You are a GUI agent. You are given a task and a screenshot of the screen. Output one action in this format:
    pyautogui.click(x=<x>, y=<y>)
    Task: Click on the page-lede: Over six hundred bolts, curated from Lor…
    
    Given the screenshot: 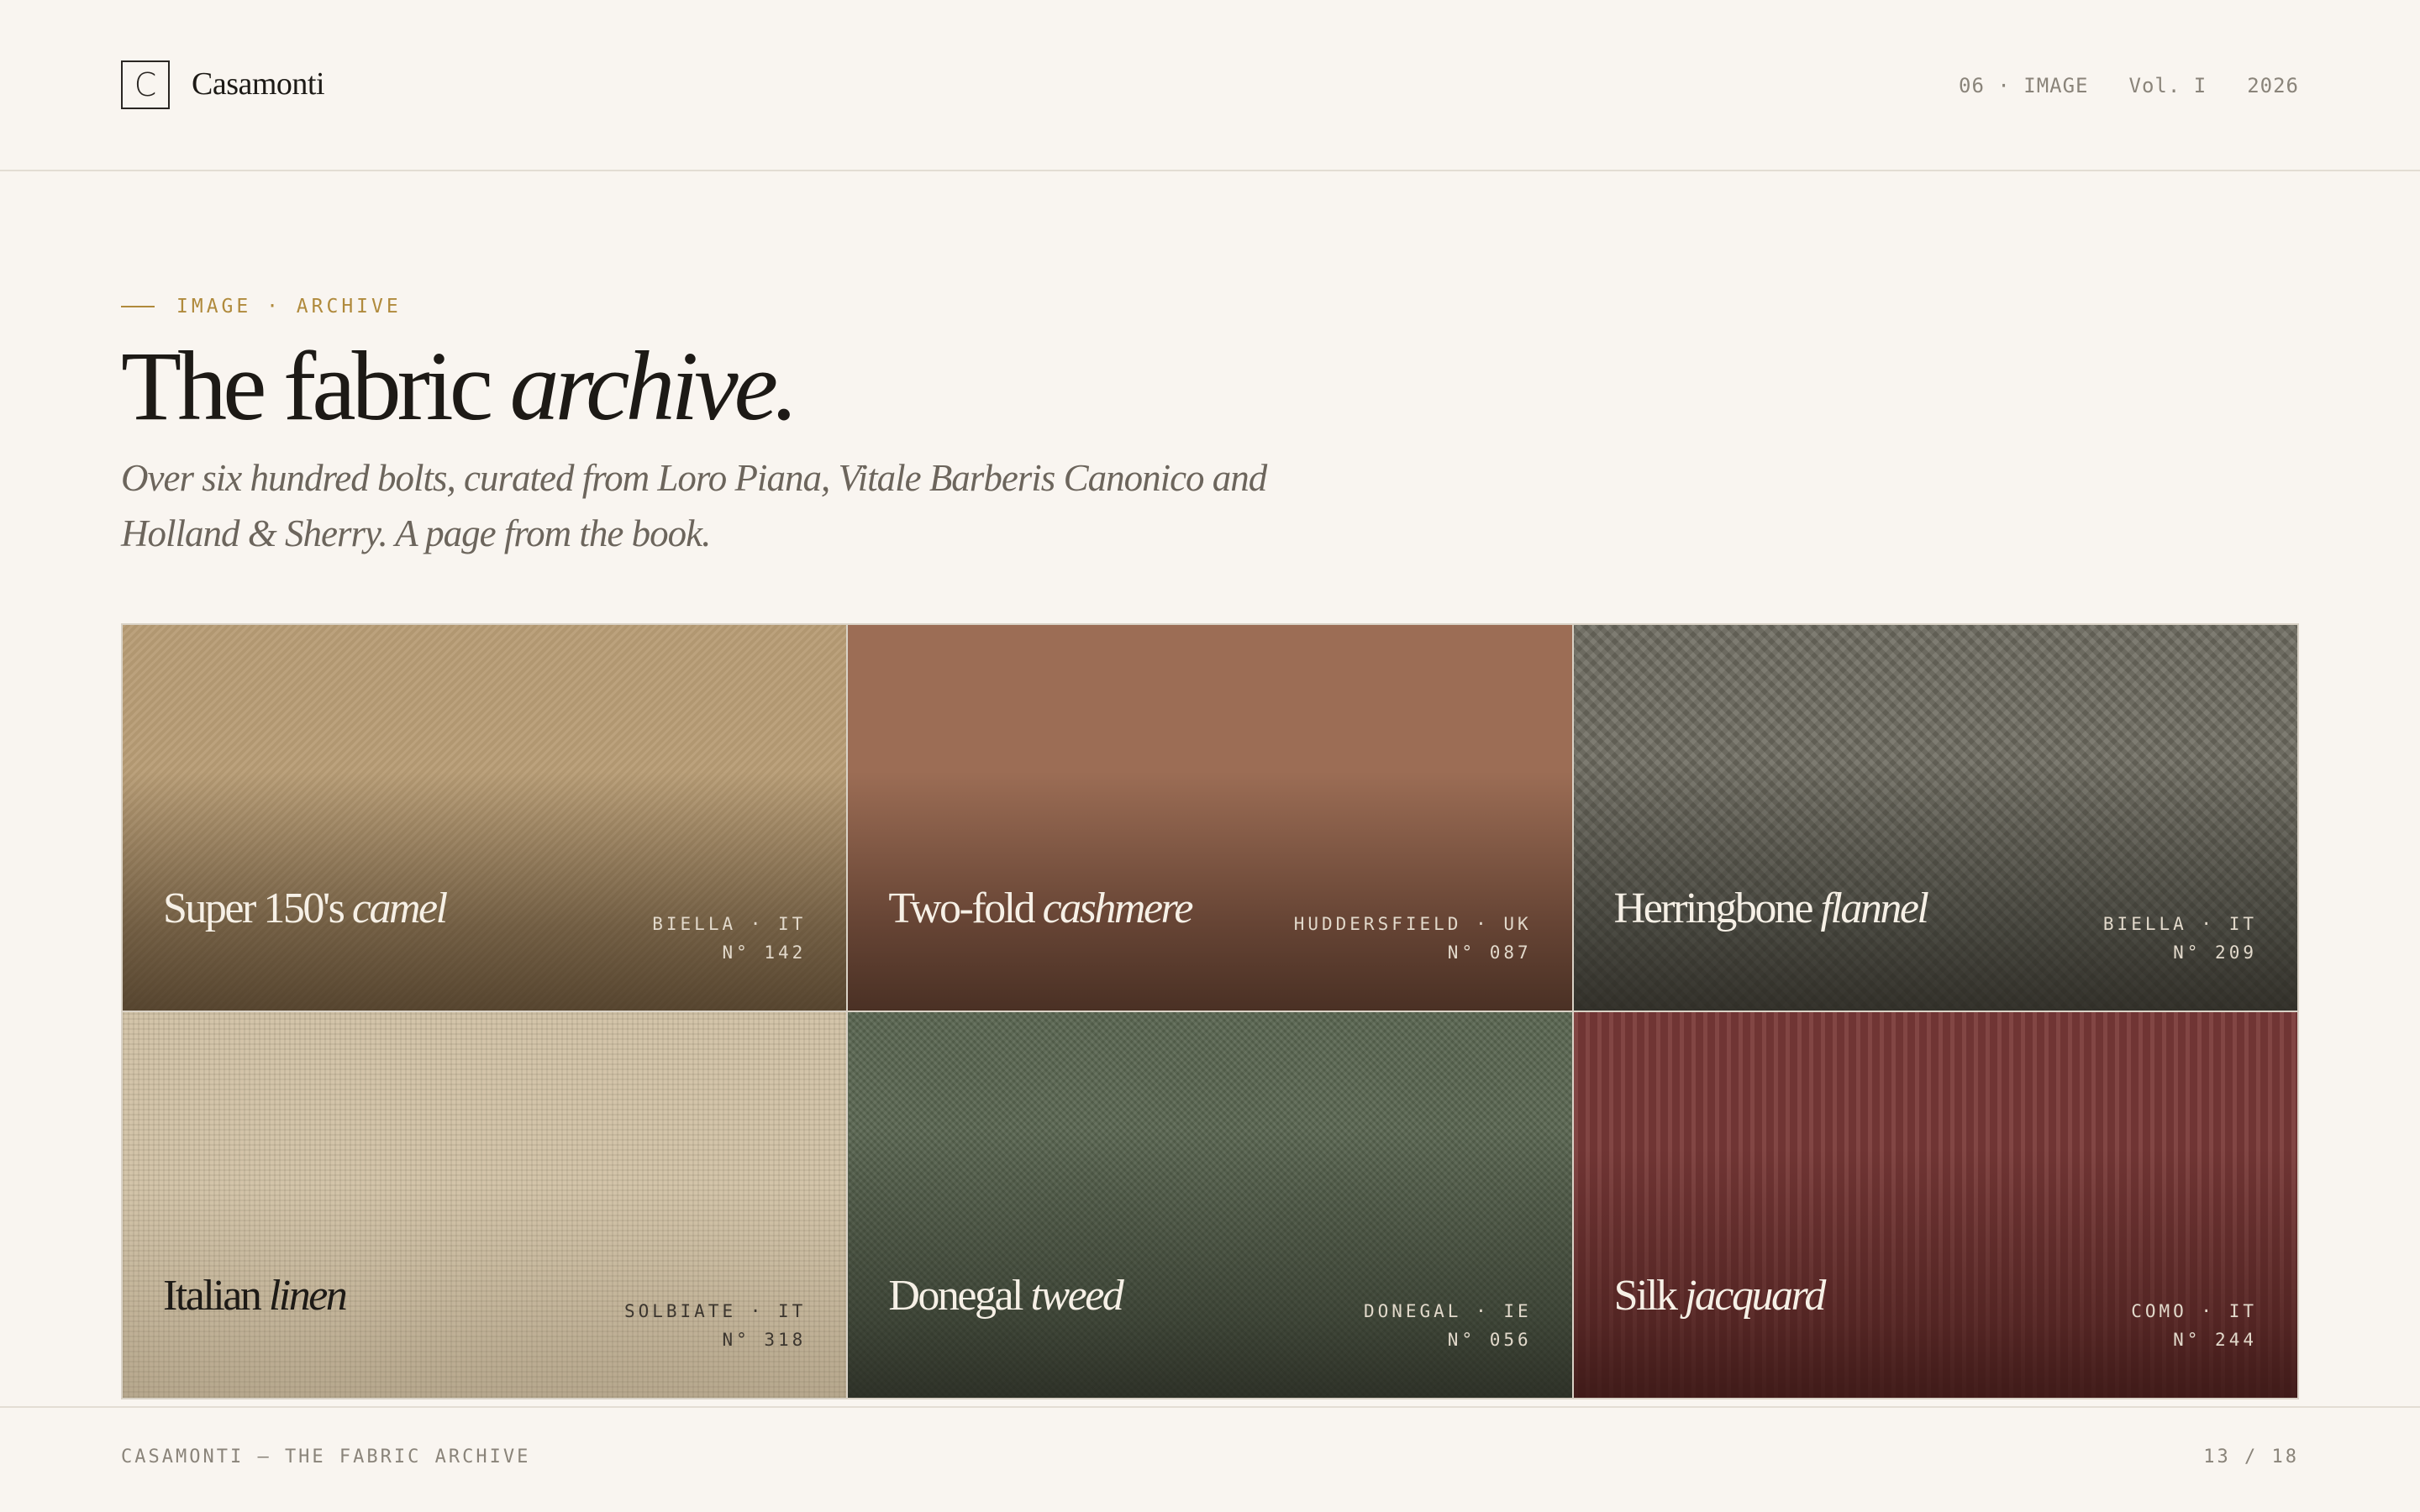 What is the action you would take?
    pyautogui.click(x=694, y=505)
    